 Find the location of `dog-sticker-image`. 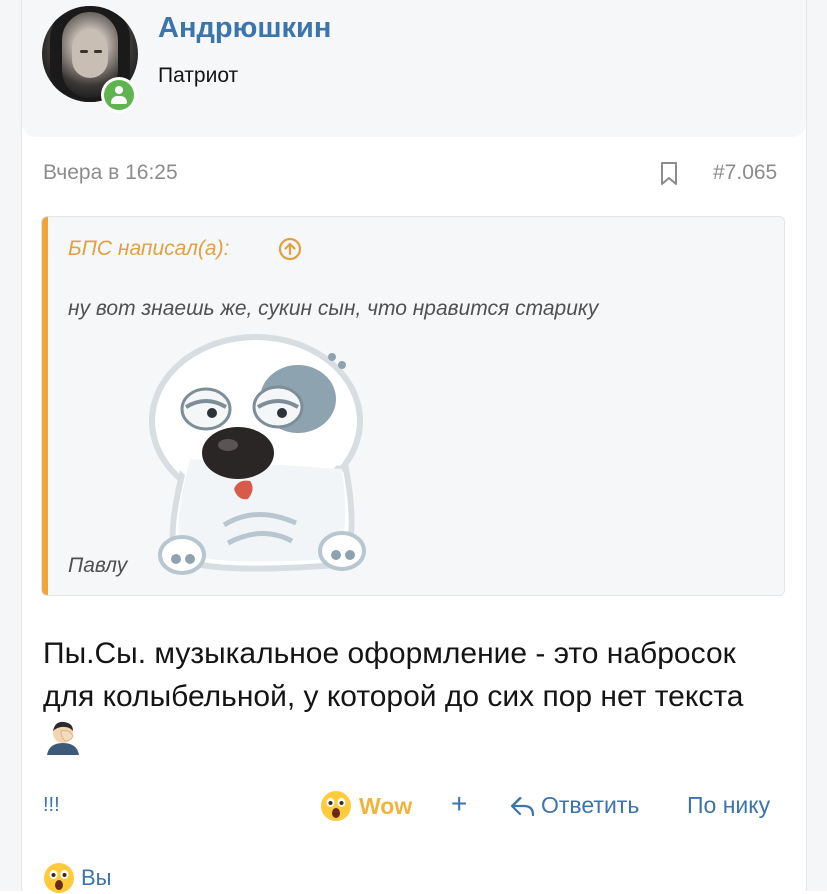

dog-sticker-image is located at coordinates (257, 454).